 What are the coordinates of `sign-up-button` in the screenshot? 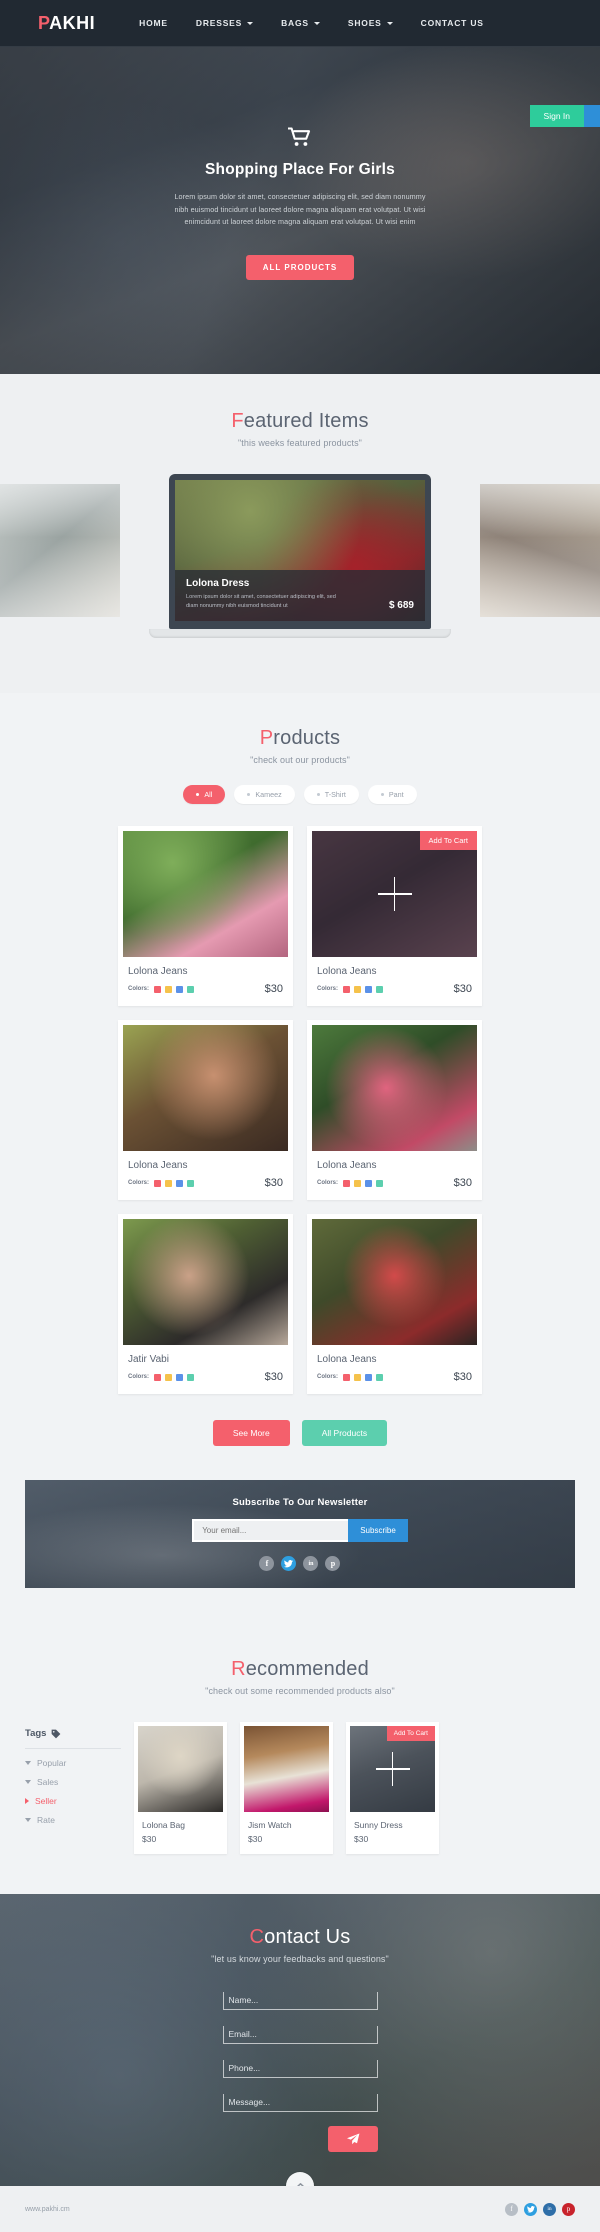 It's located at (592, 116).